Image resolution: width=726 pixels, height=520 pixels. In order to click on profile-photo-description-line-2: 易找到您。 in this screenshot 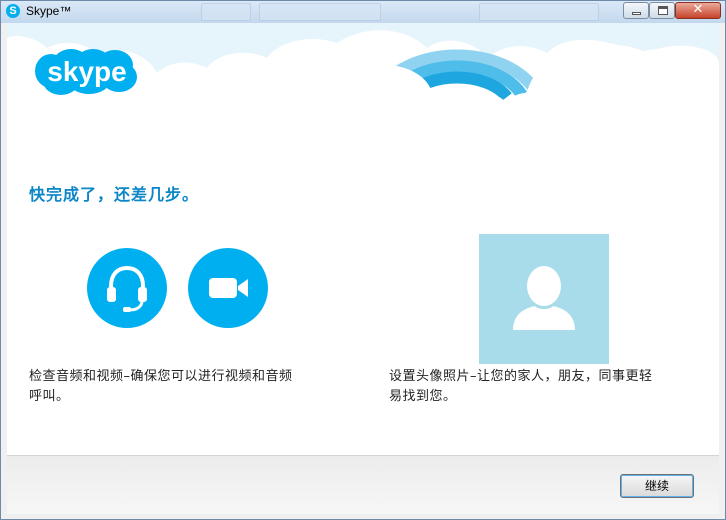, I will do `click(423, 396)`.